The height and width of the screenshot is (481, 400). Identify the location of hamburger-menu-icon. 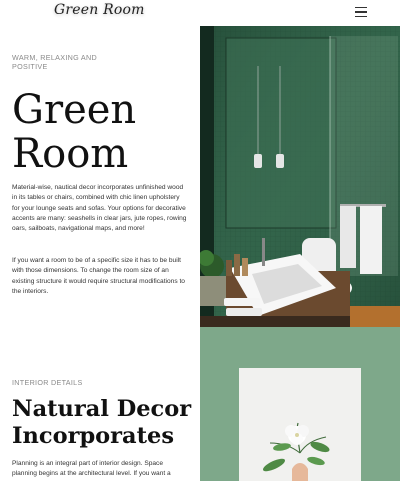
(361, 12).